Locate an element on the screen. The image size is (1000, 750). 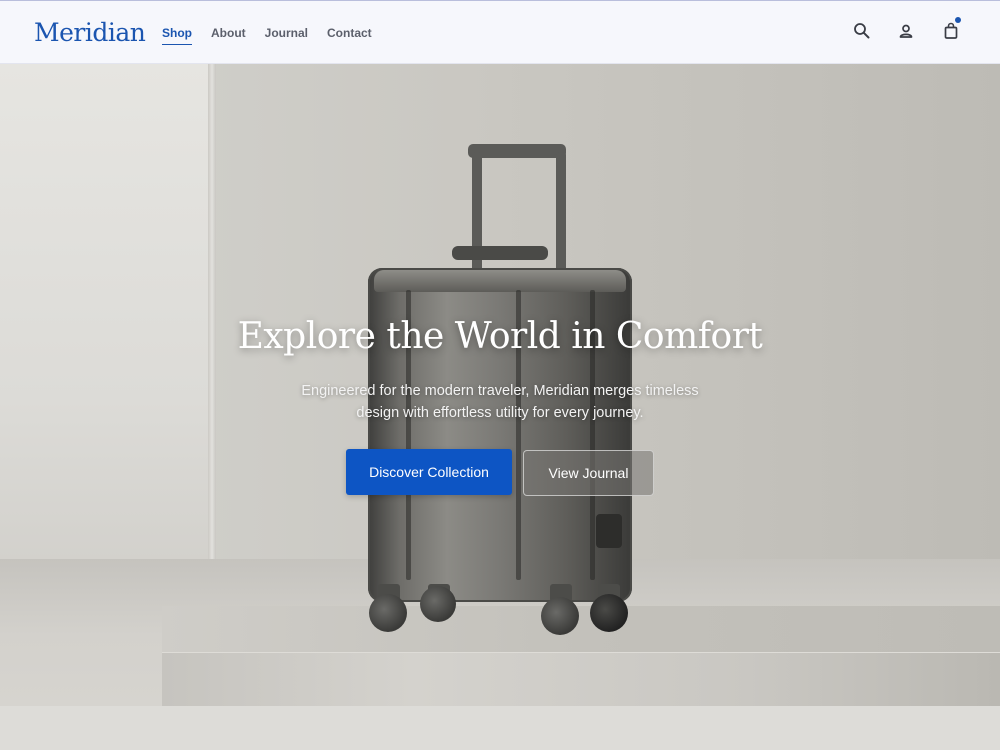
account-icon is located at coordinates (906, 31).